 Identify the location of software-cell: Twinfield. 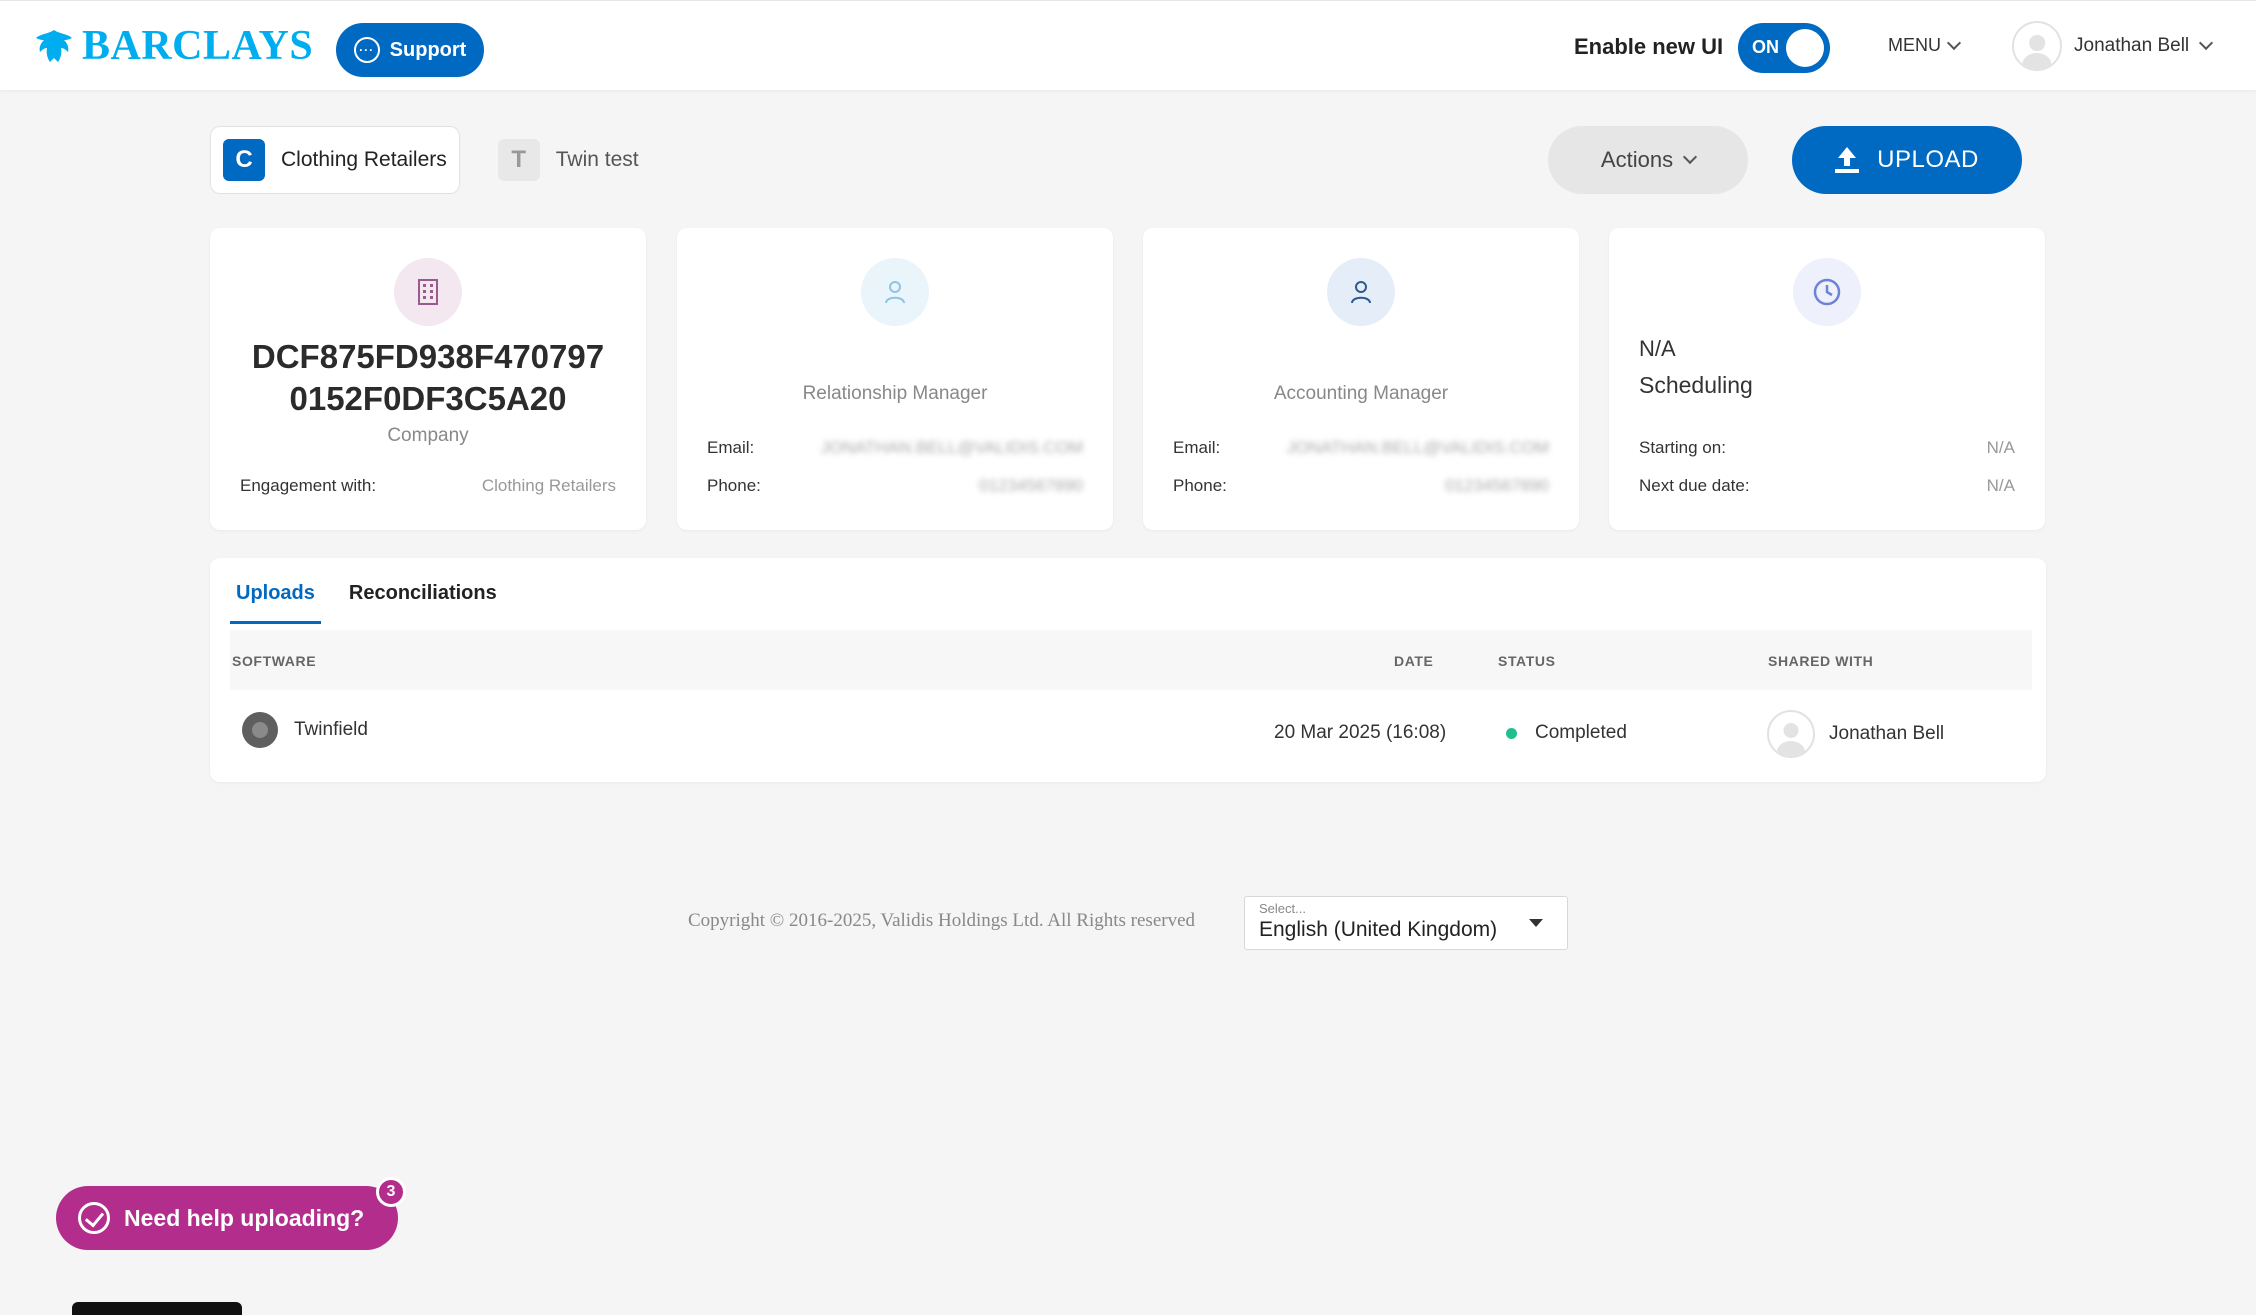
(305, 730).